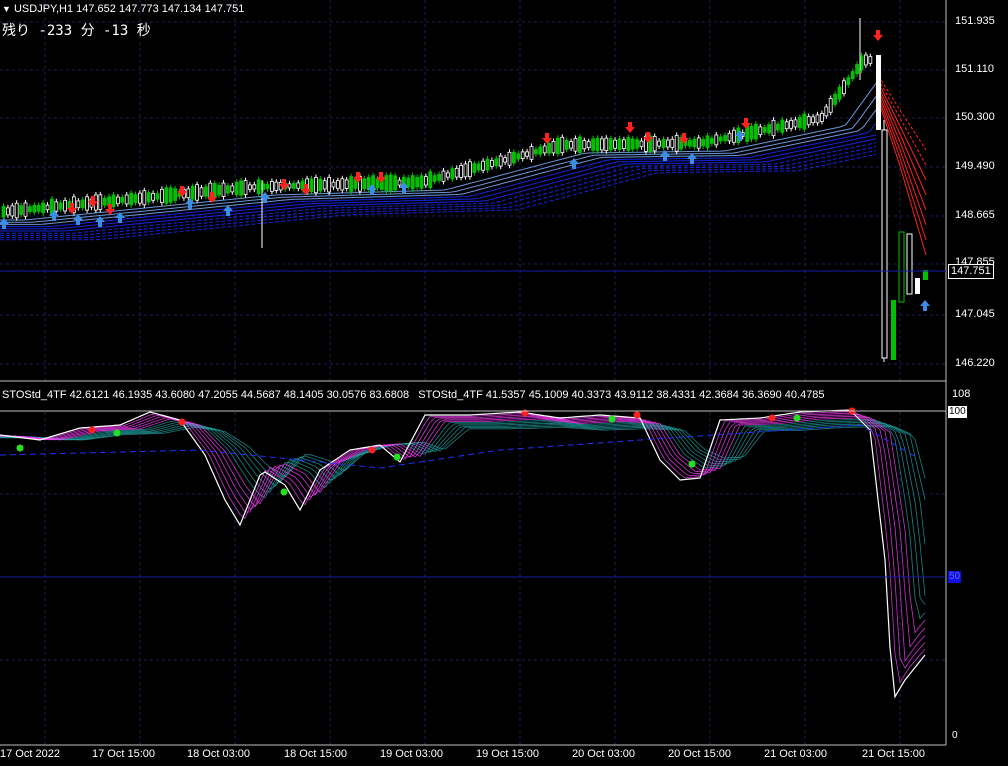  What do you see at coordinates (218, 754) in the screenshot?
I see `time-axis-label: 18 Oct 03:00` at bounding box center [218, 754].